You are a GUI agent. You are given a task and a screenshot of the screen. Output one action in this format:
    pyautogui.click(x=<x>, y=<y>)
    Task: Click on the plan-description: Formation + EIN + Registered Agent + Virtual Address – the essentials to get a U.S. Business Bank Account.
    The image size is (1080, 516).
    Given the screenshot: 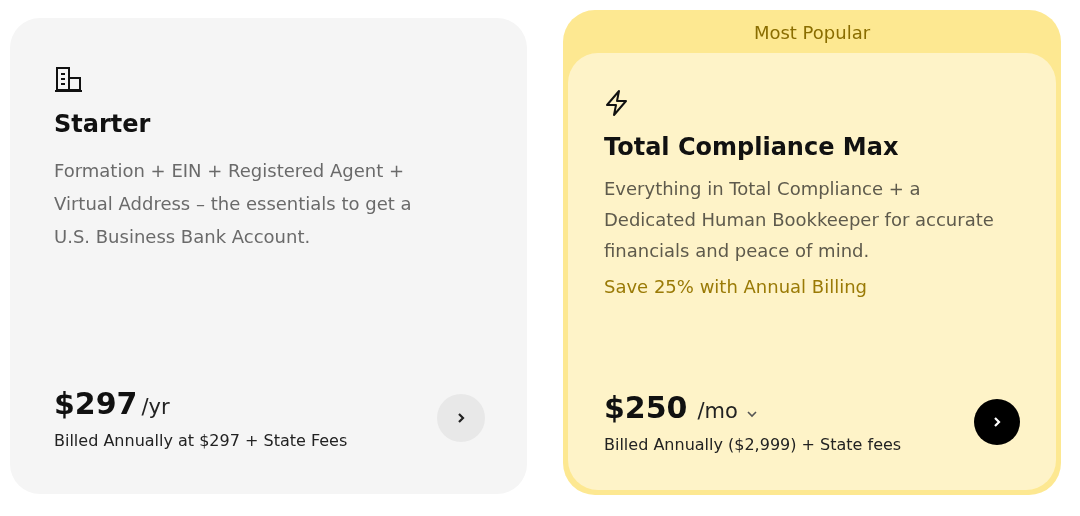 What is the action you would take?
    pyautogui.click(x=233, y=204)
    